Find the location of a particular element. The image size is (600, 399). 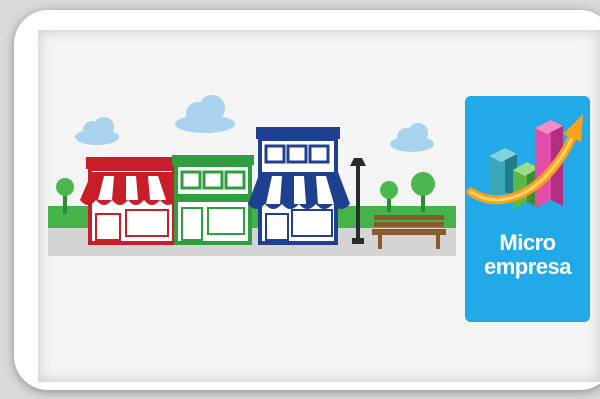

blue-shop-icon is located at coordinates (299, 186).